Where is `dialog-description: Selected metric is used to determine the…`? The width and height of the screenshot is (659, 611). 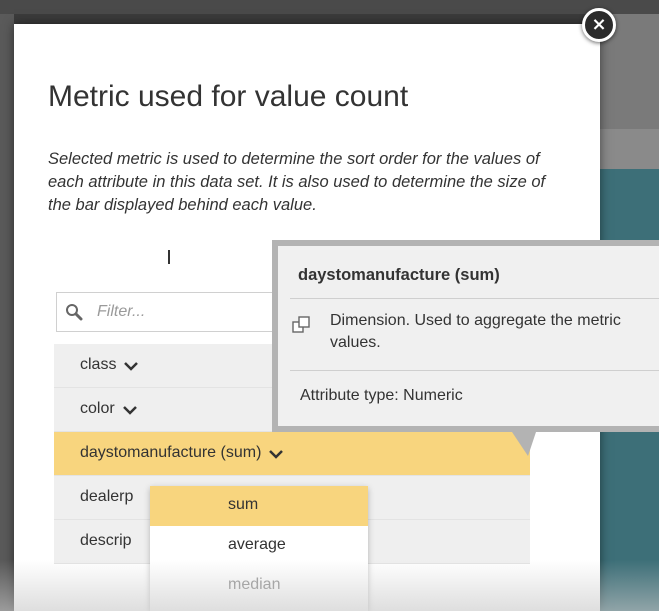
dialog-description: Selected metric is used to determine the… is located at coordinates (297, 182).